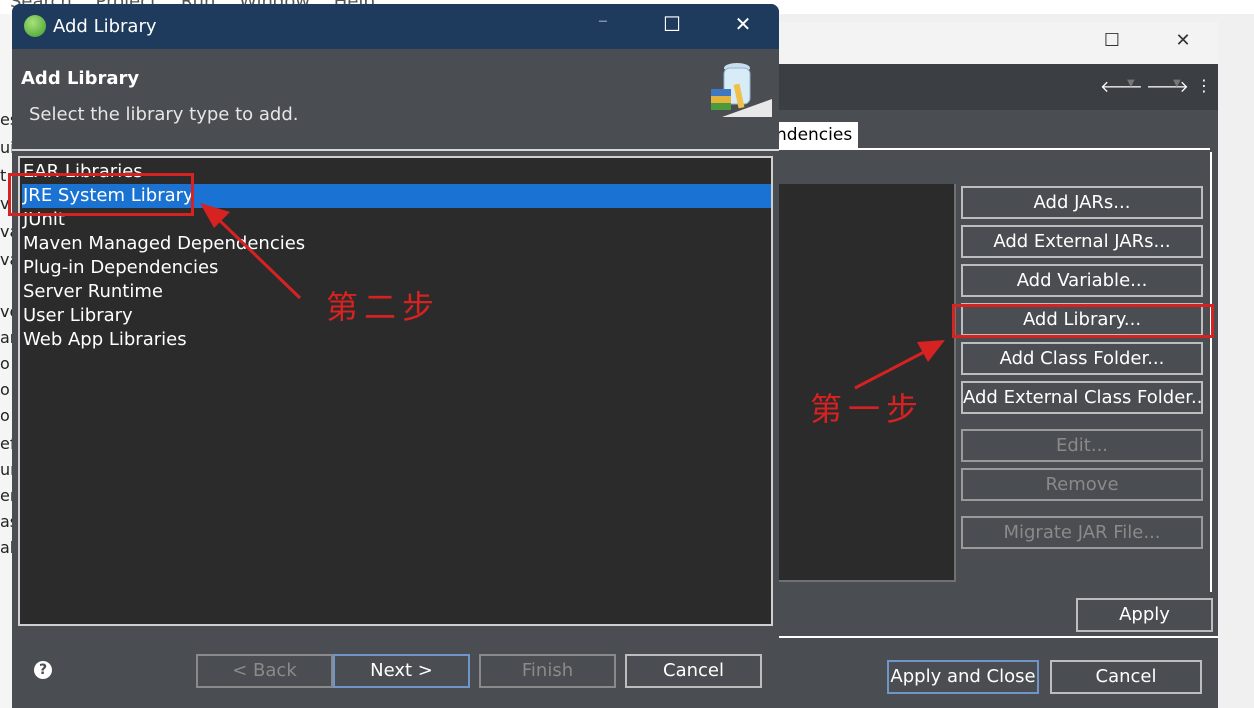 The image size is (1254, 708). I want to click on arrowhead-step-one, so click(931, 351).